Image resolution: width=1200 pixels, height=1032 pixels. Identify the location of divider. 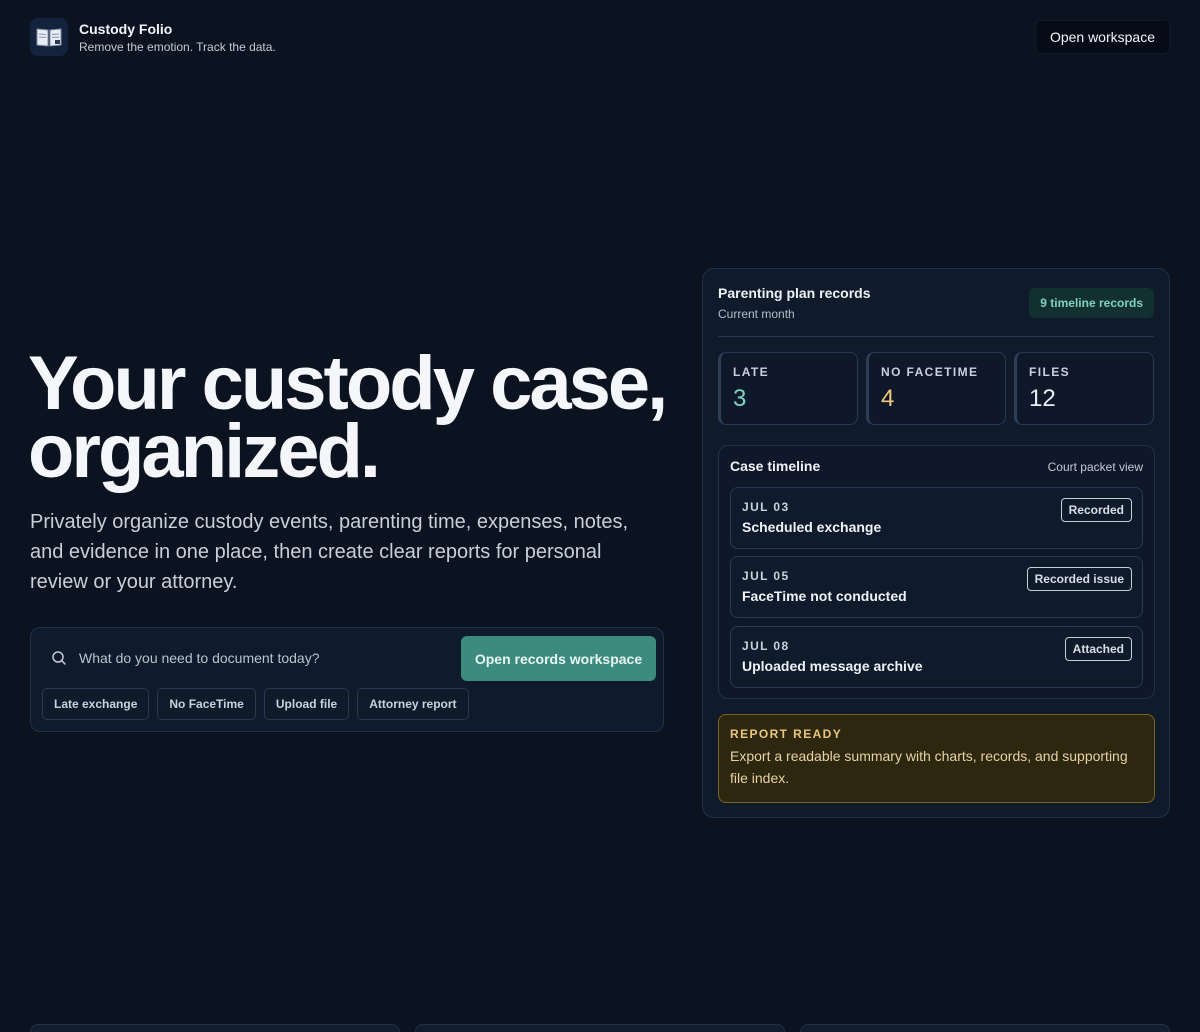
(936, 336).